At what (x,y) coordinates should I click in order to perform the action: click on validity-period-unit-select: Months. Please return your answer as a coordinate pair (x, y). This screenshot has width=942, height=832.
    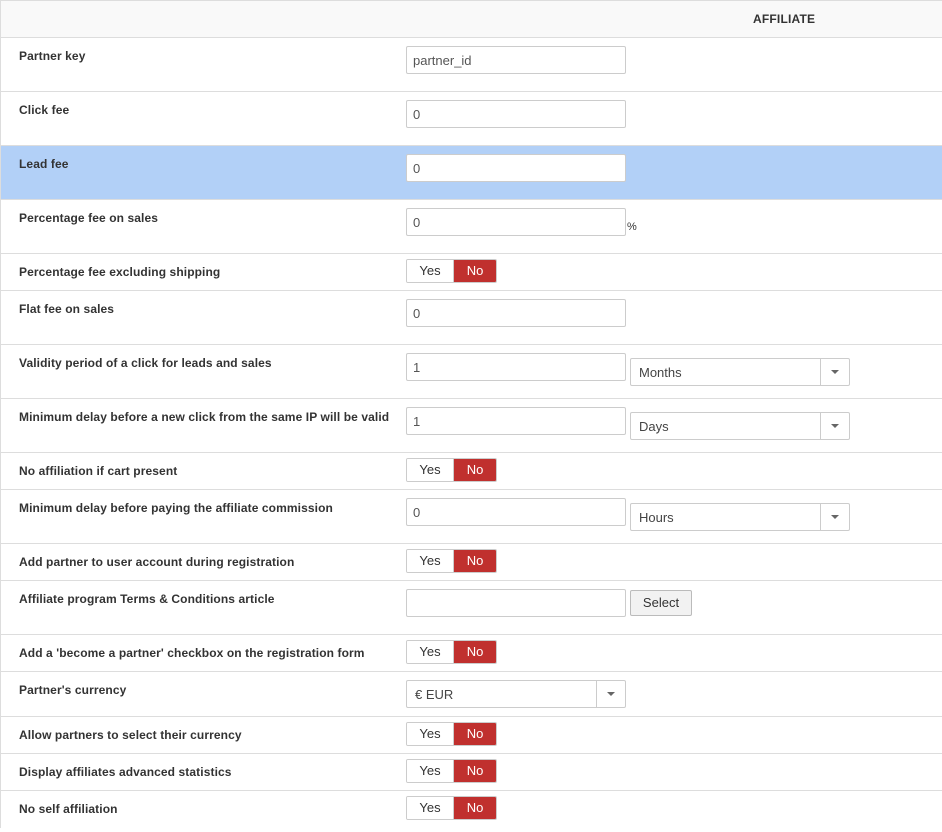
    Looking at the image, I should click on (740, 372).